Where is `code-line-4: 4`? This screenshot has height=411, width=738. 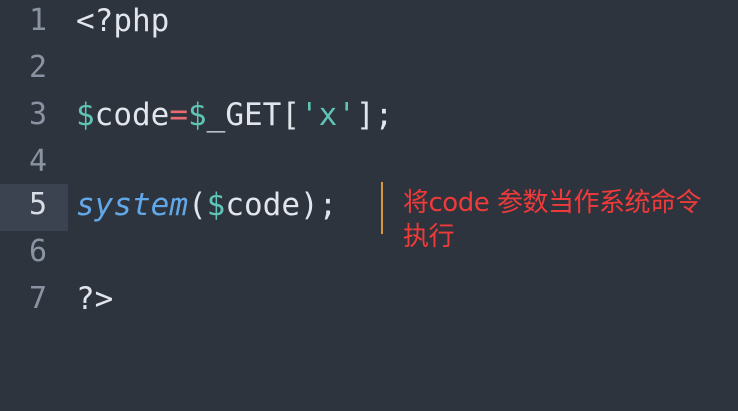 code-line-4: 4 is located at coordinates (369, 164).